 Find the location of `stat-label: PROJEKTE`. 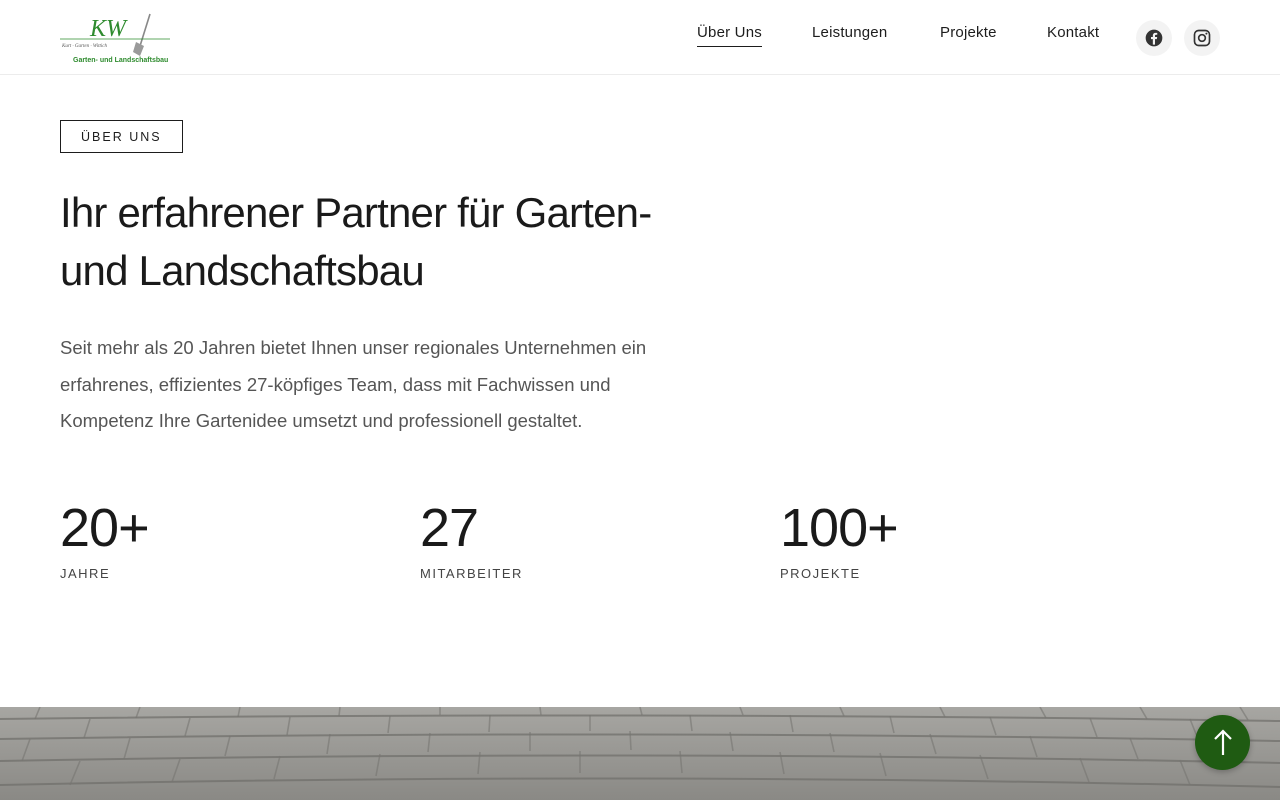

stat-label: PROJEKTE is located at coordinates (820, 573).